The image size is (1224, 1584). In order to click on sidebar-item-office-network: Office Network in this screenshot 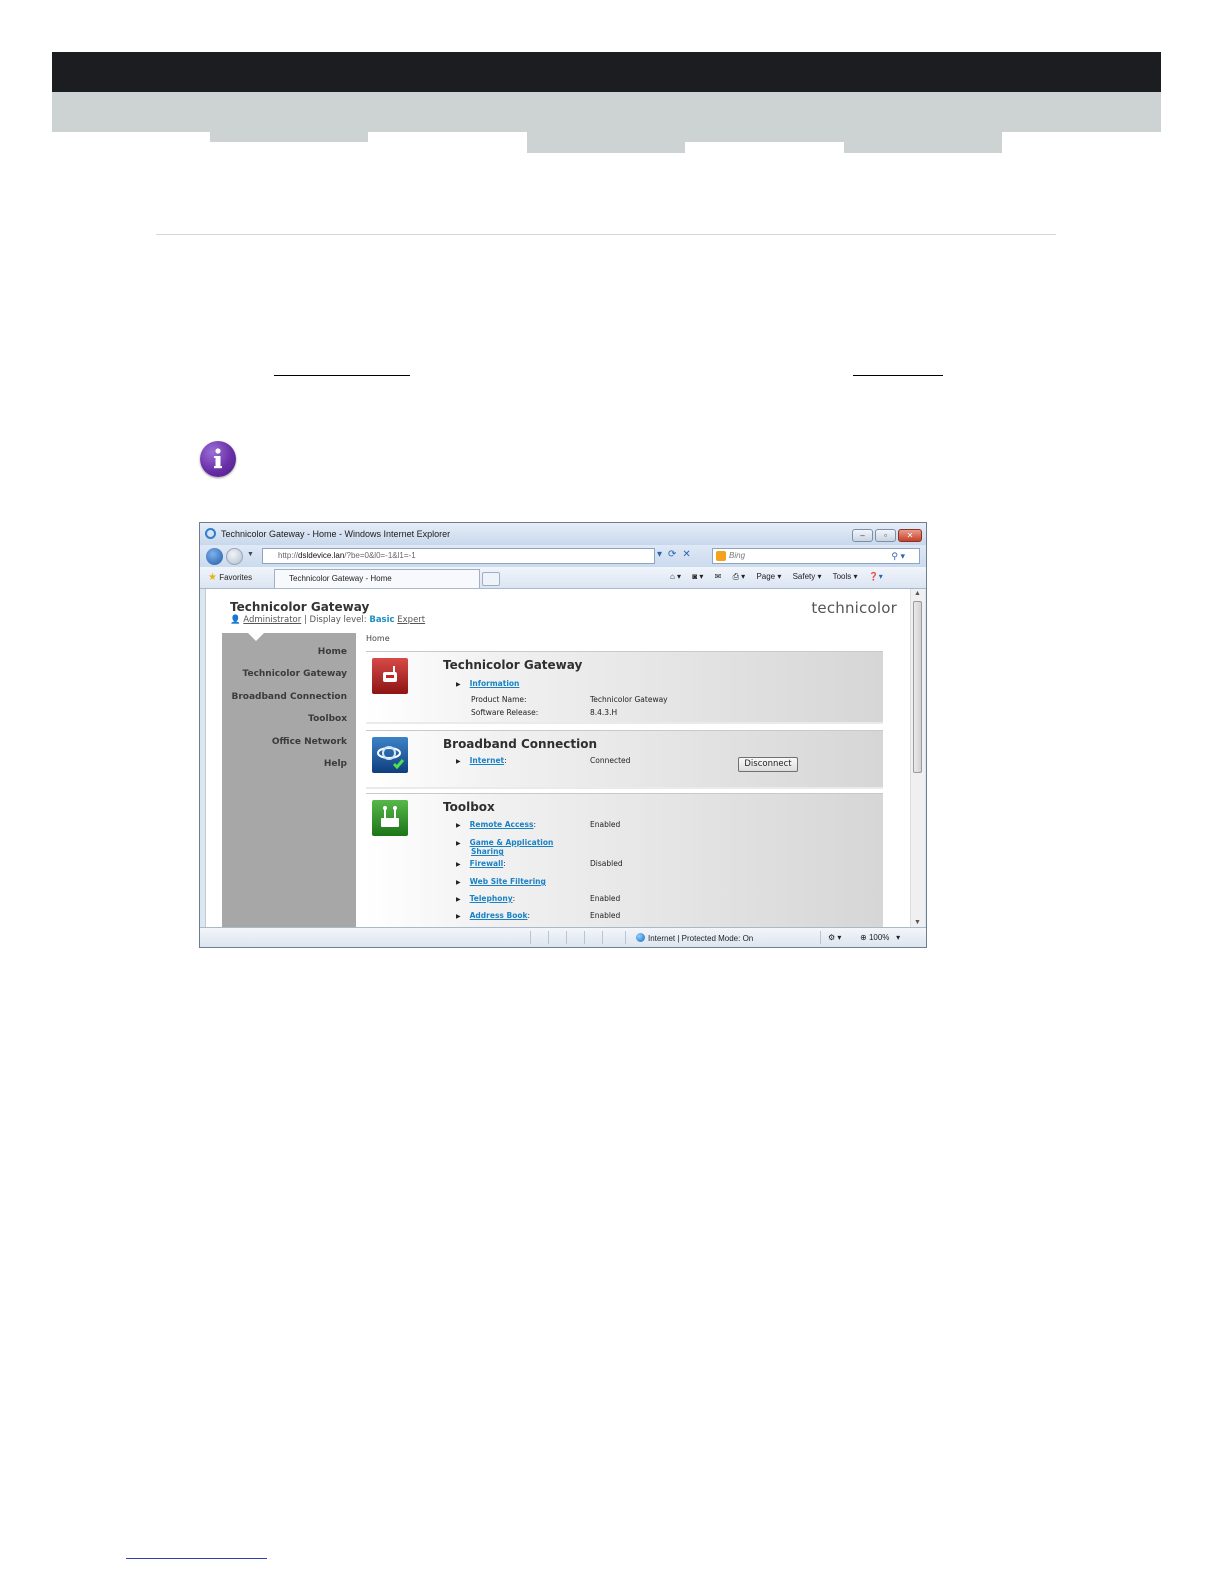, I will do `click(309, 742)`.